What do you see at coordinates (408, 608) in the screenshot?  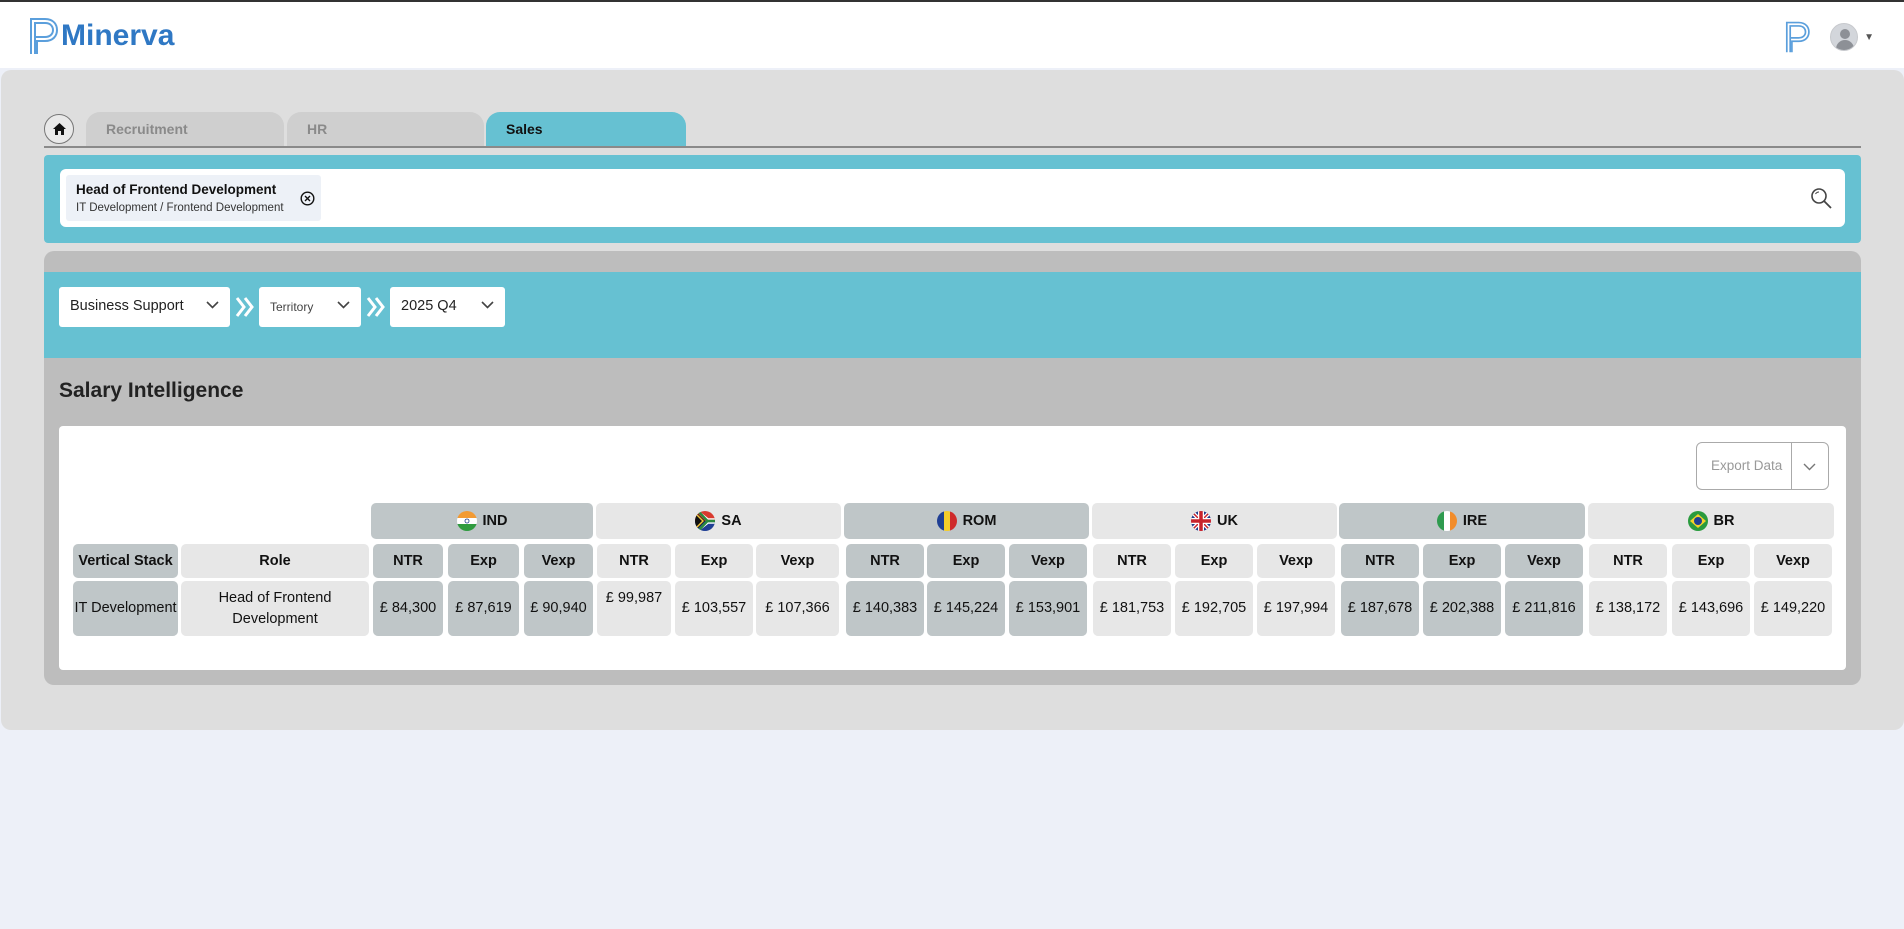 I see `value-cell-ind-ntr: £ 84,300` at bounding box center [408, 608].